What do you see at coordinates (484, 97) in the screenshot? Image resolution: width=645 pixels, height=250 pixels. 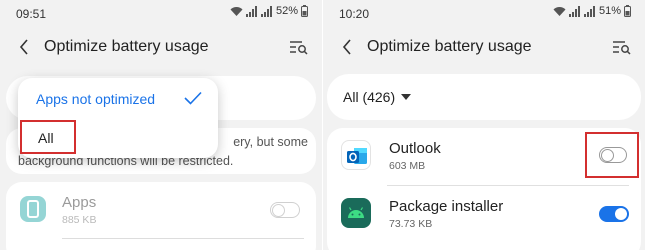 I see `filter-bar: All (426)` at bounding box center [484, 97].